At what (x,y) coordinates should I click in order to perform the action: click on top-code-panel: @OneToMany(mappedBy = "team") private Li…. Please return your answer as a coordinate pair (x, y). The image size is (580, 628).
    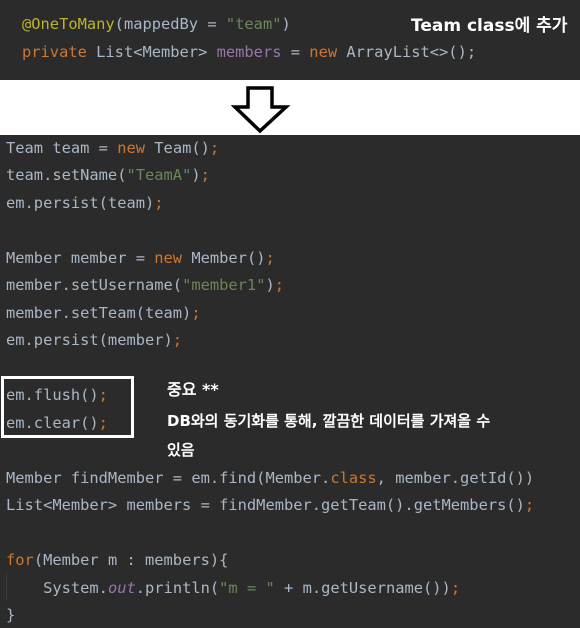
    Looking at the image, I should click on (290, 40).